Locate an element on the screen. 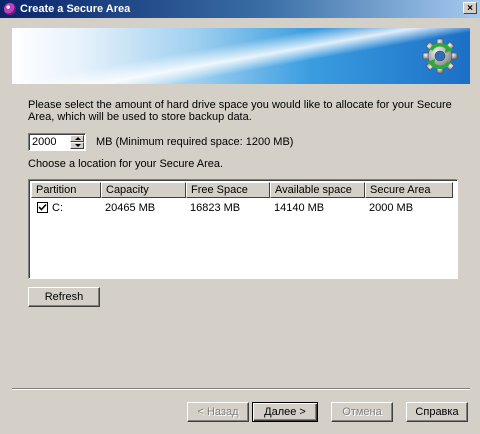 This screenshot has width=480, height=434. available-space-cell: 14140 MB is located at coordinates (299, 208).